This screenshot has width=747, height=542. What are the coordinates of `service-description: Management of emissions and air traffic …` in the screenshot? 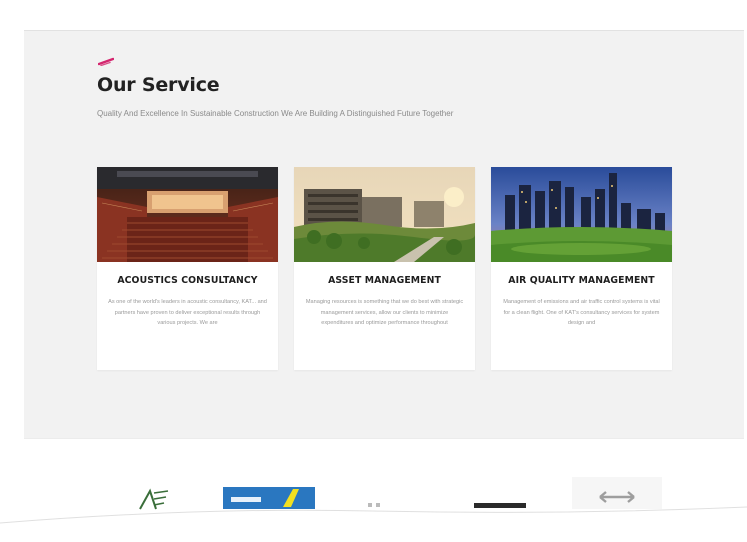 It's located at (581, 312).